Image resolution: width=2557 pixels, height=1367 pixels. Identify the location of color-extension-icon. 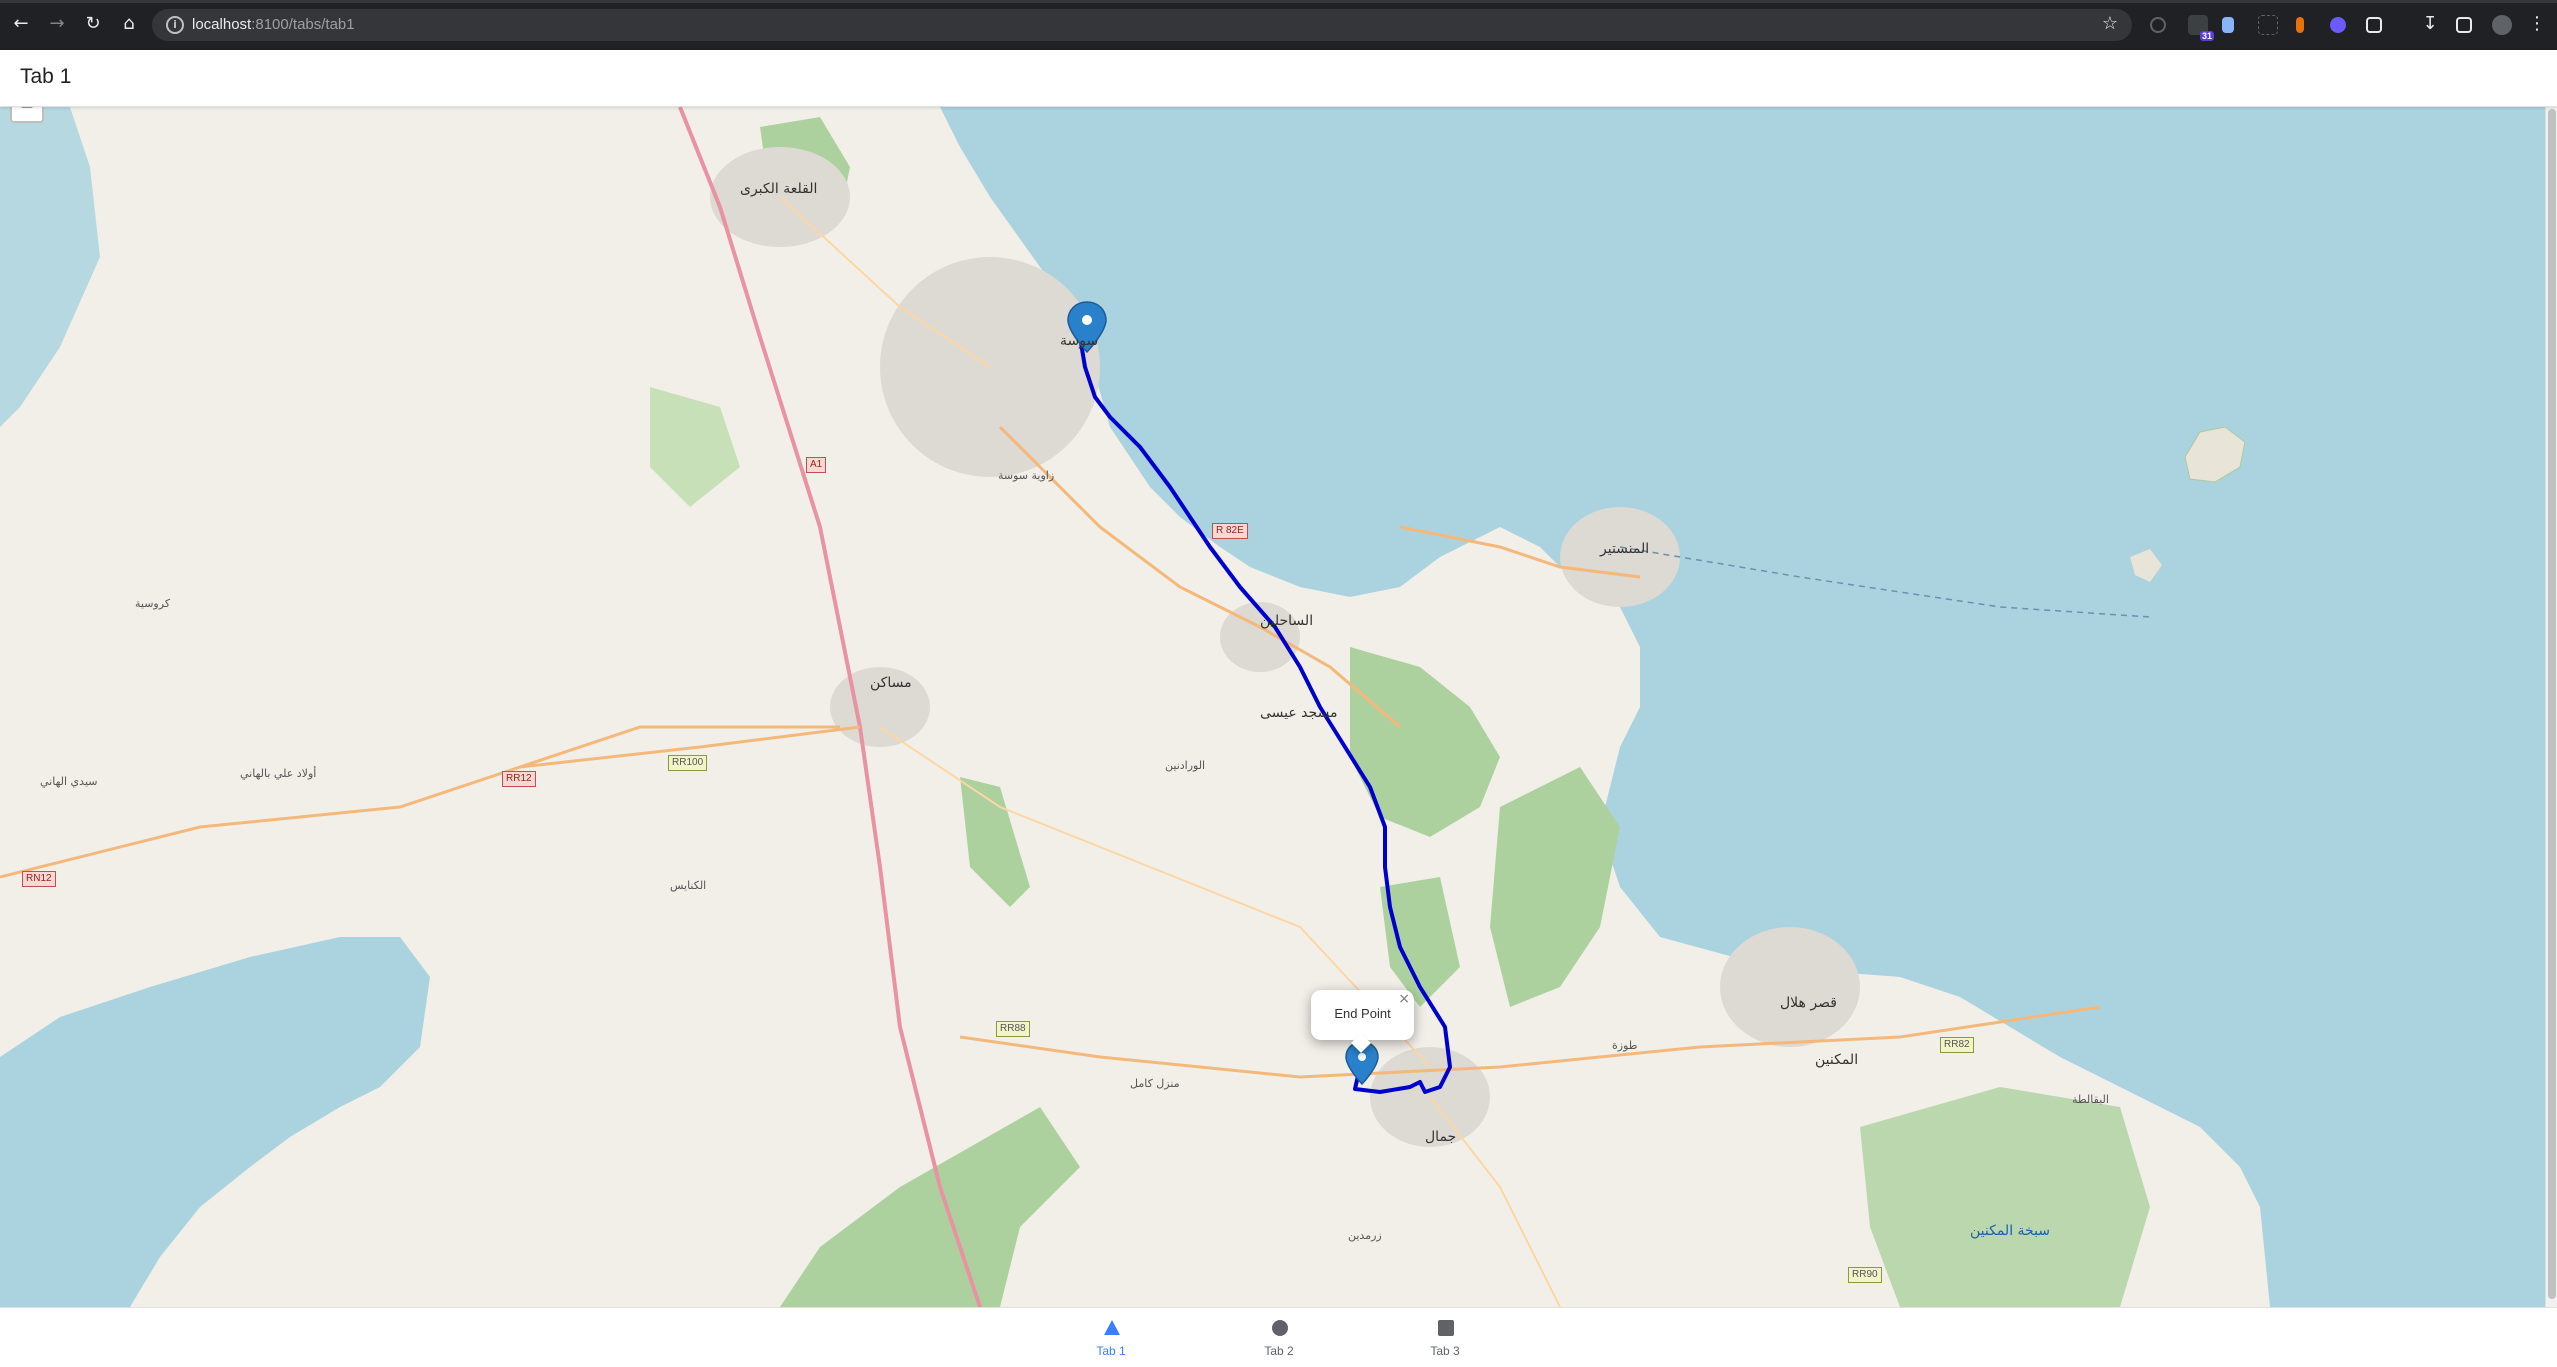
(2338, 25).